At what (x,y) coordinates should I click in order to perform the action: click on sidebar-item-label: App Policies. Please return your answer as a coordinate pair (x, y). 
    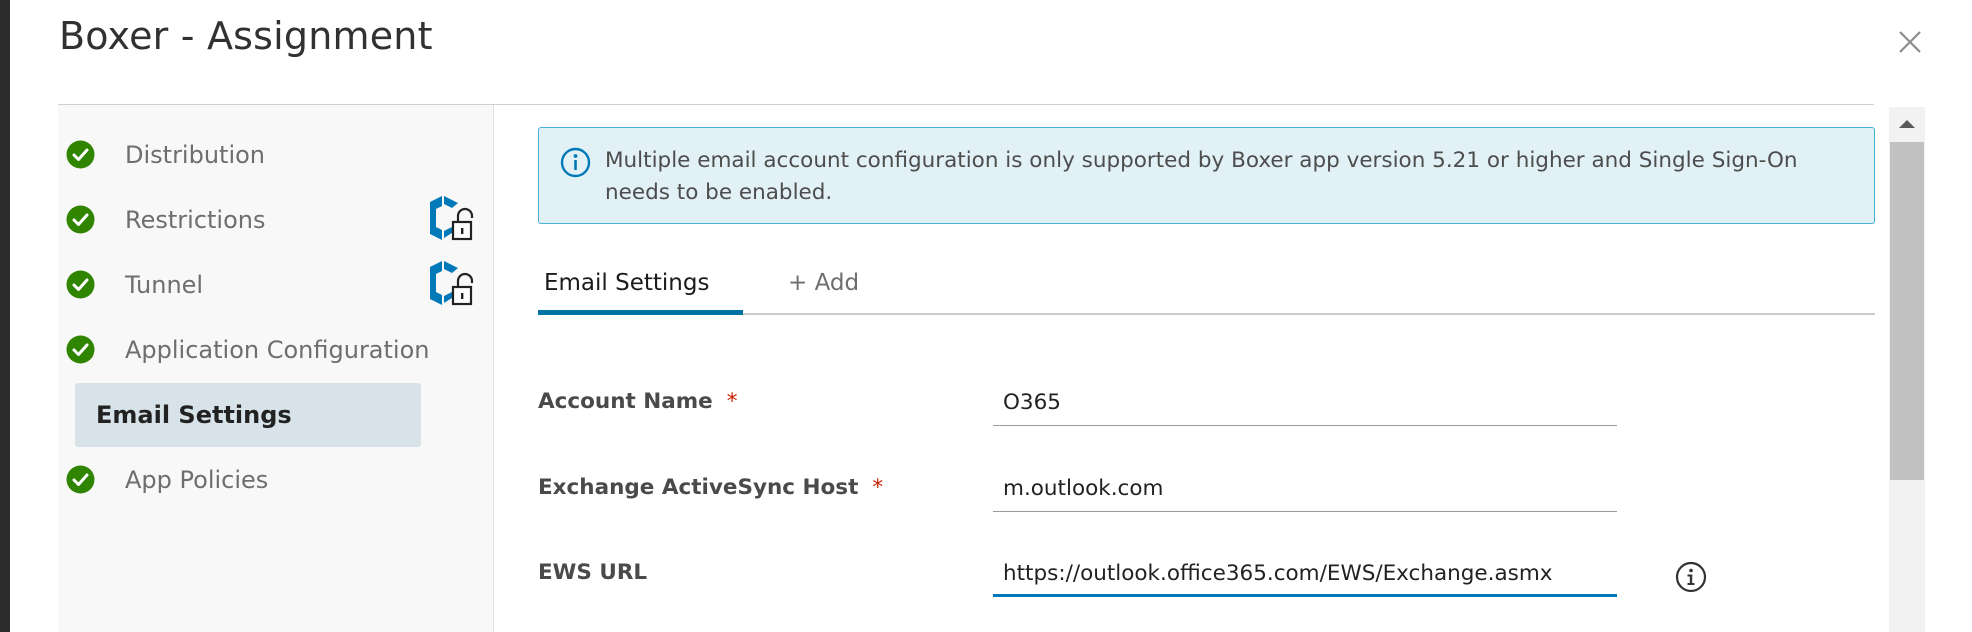
    Looking at the image, I should click on (197, 480).